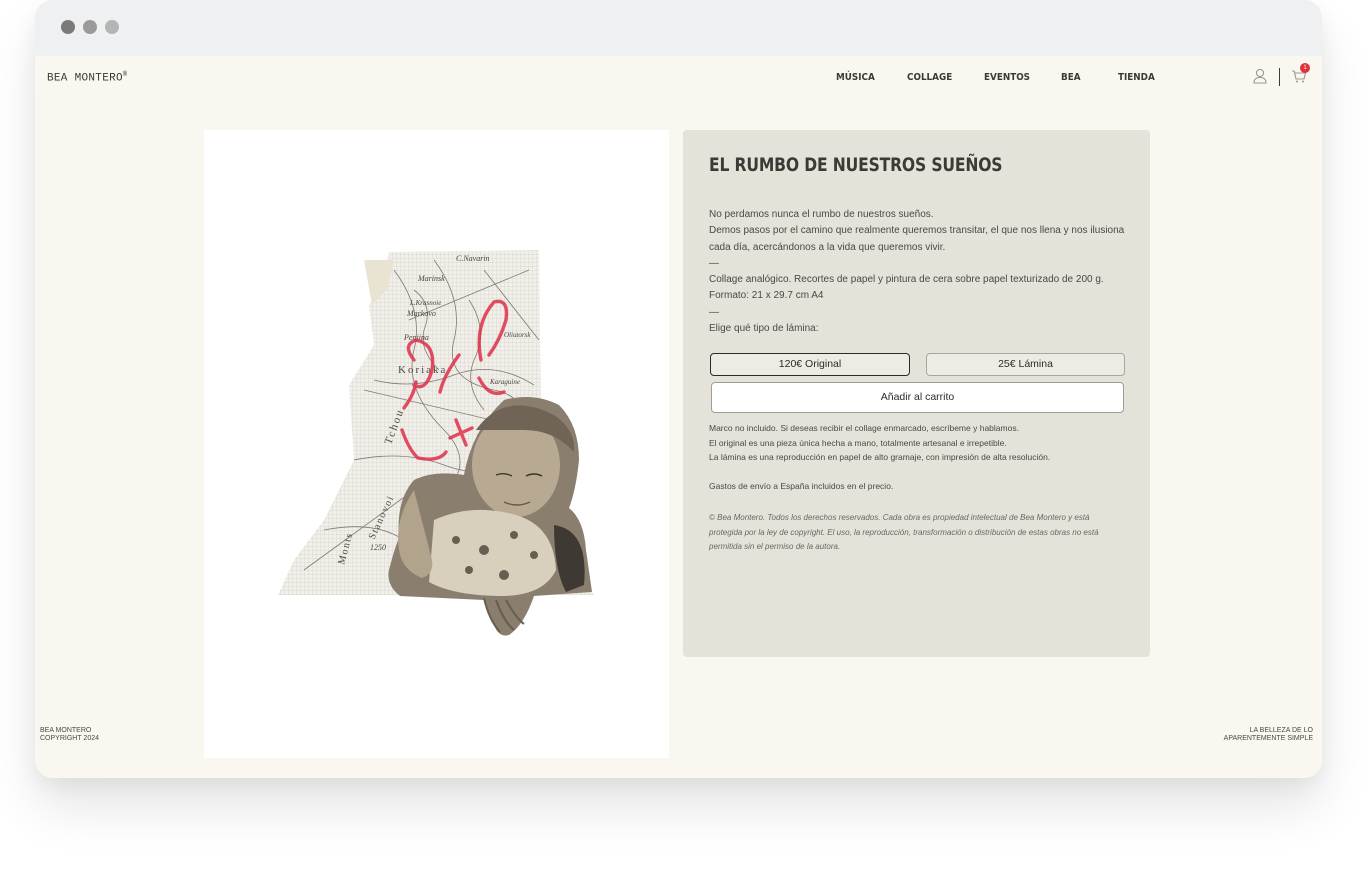 The width and height of the screenshot is (1363, 876). Describe the element at coordinates (1136, 77) in the screenshot. I see `nav-tienda: TIENDA` at that location.